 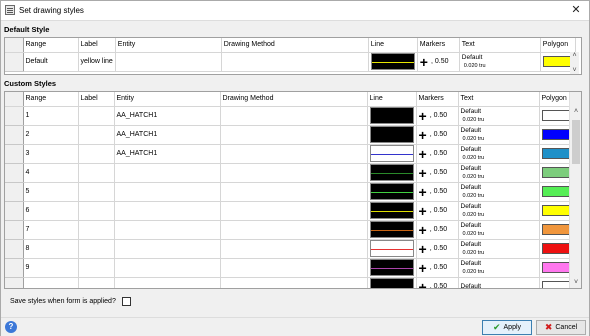 What do you see at coordinates (51, 211) in the screenshot?
I see `range-cell: 6` at bounding box center [51, 211].